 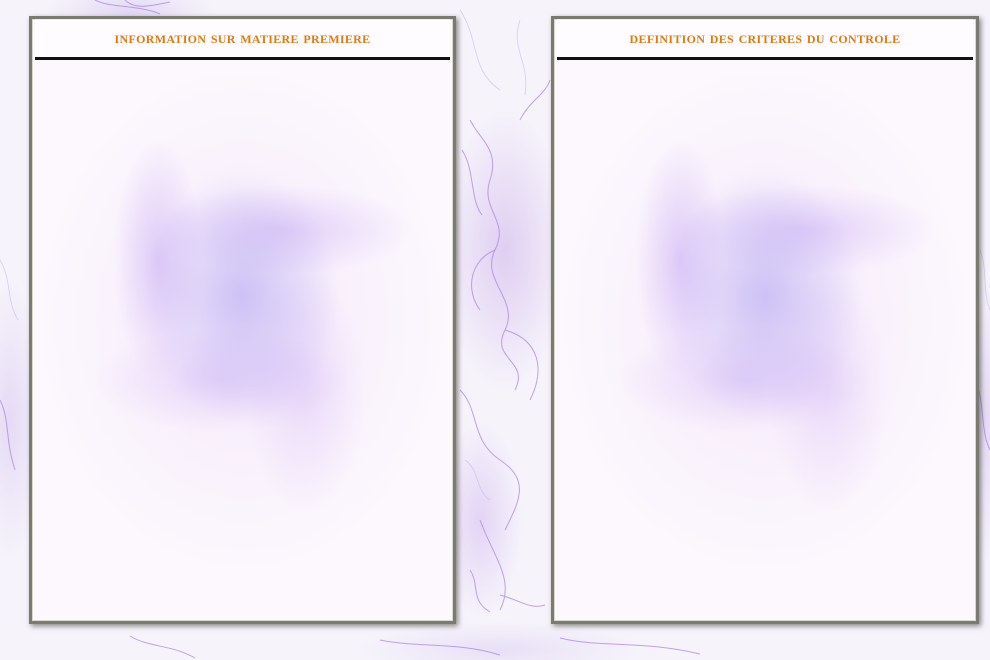 I want to click on panel-title: INFORMATION SUR MATIERE PREMIERE, so click(x=242, y=37).